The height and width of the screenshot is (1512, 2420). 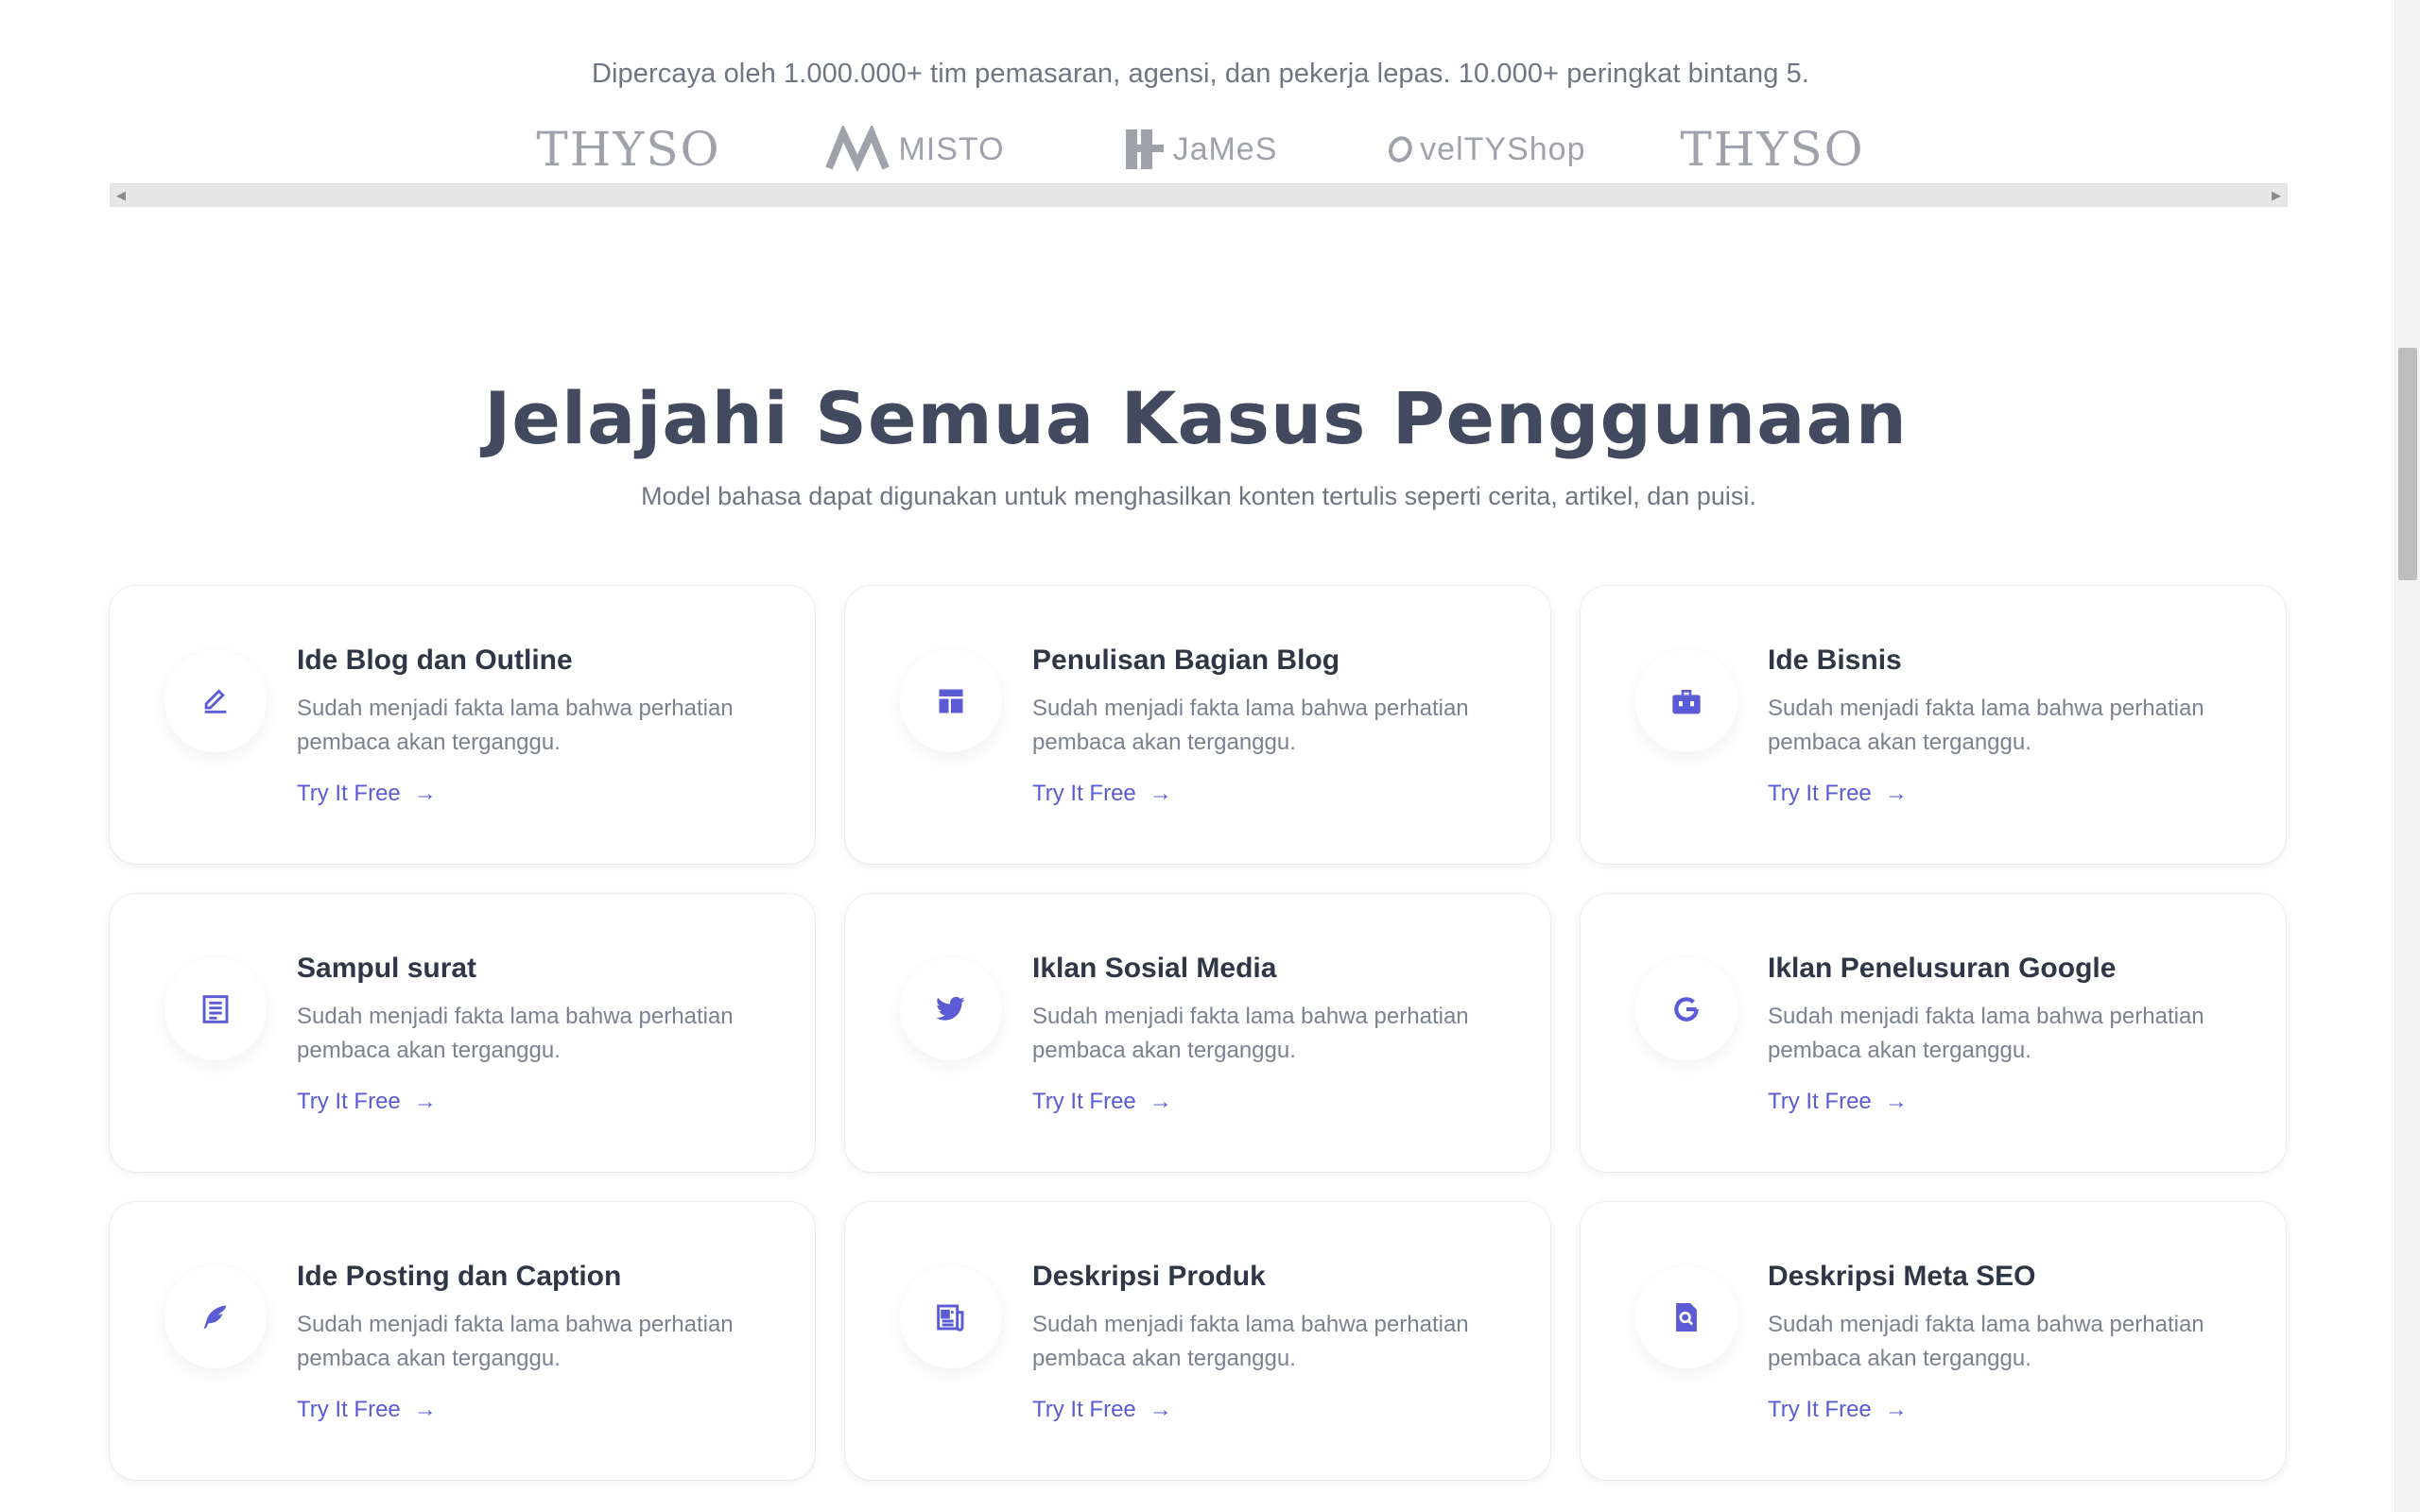 What do you see at coordinates (2408, 464) in the screenshot?
I see `scrollbar-thumb` at bounding box center [2408, 464].